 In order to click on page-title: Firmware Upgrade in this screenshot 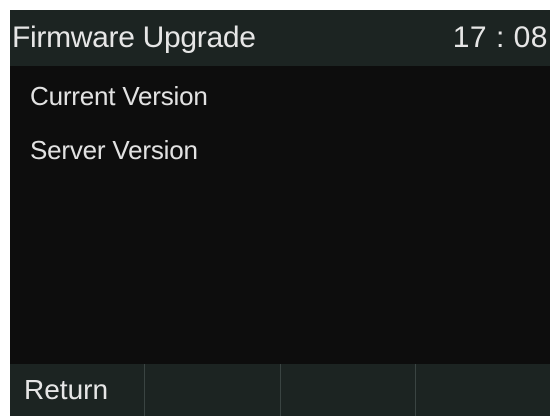, I will do `click(134, 37)`.